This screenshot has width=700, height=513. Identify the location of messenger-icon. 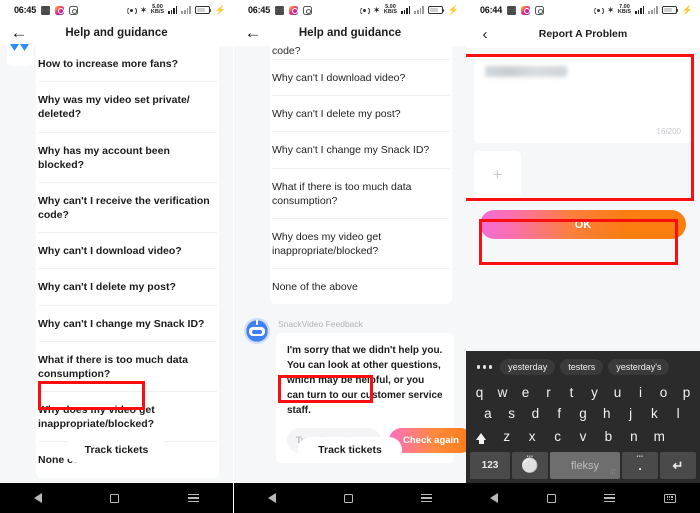
(512, 10).